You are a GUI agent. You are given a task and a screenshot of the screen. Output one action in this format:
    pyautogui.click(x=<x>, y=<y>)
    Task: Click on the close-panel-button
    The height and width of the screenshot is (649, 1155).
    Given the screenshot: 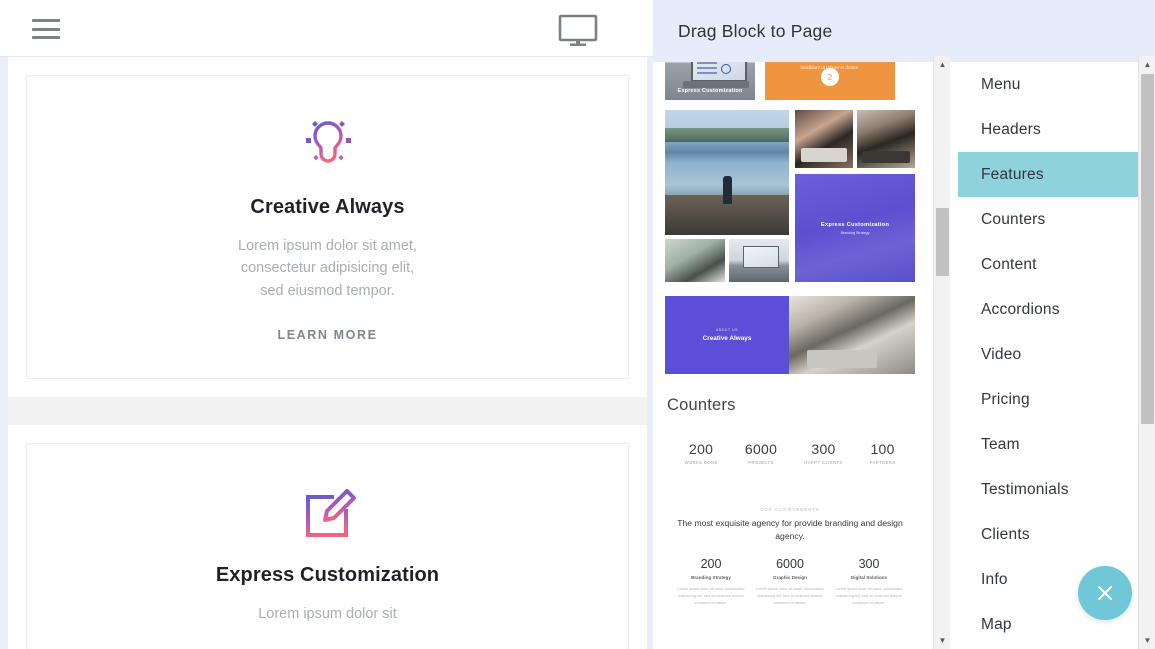 What is the action you would take?
    pyautogui.click(x=1105, y=593)
    